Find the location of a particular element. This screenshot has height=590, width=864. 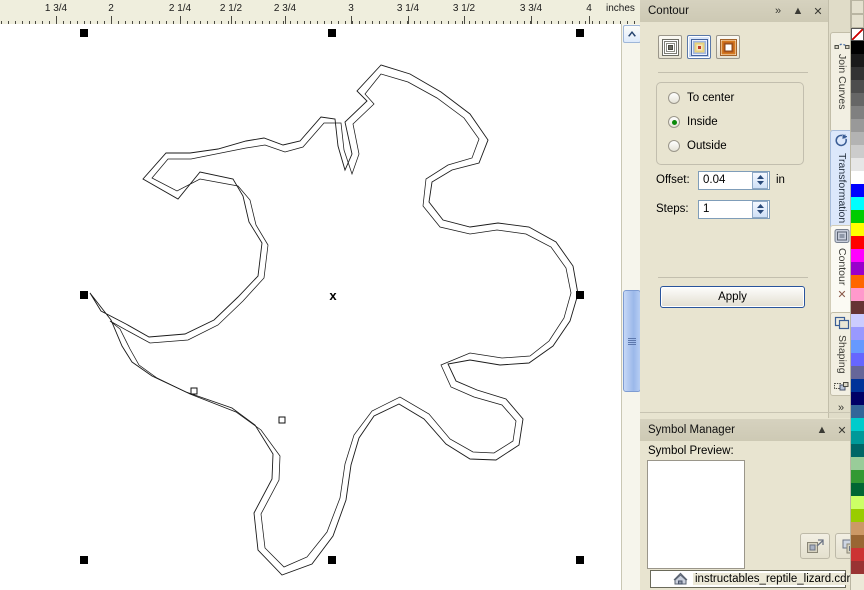

contour-type-to-center-button is located at coordinates (670, 47).